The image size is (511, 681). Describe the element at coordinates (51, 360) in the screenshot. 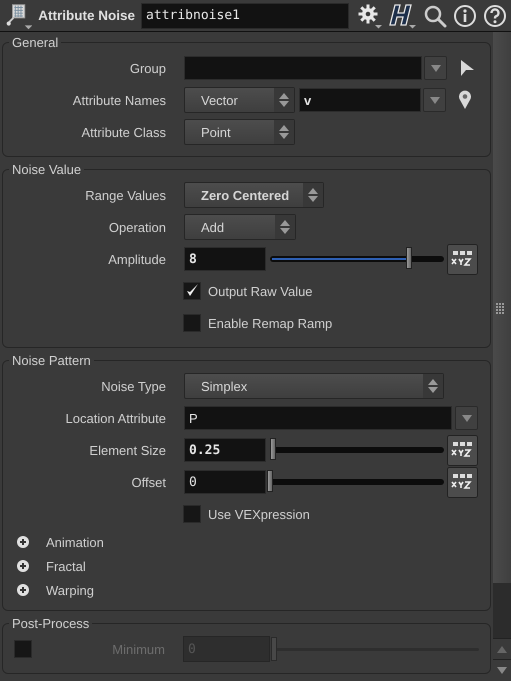

I see `section-title: Noise Pattern` at that location.